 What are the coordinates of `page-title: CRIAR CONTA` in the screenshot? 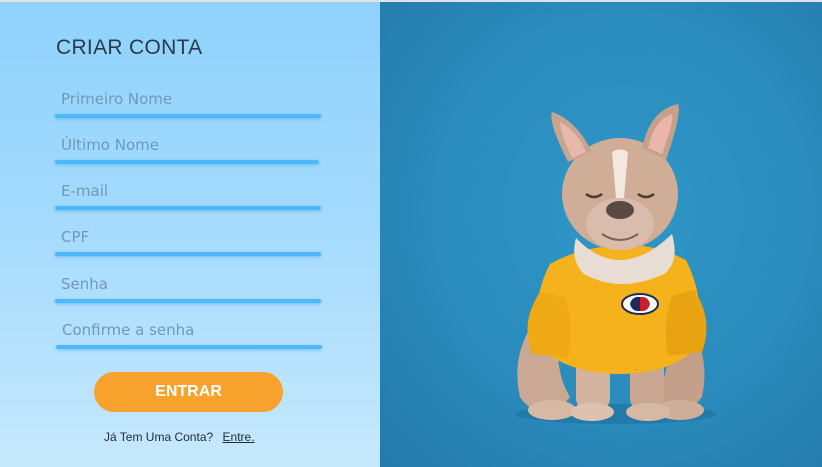 It's located at (129, 47).